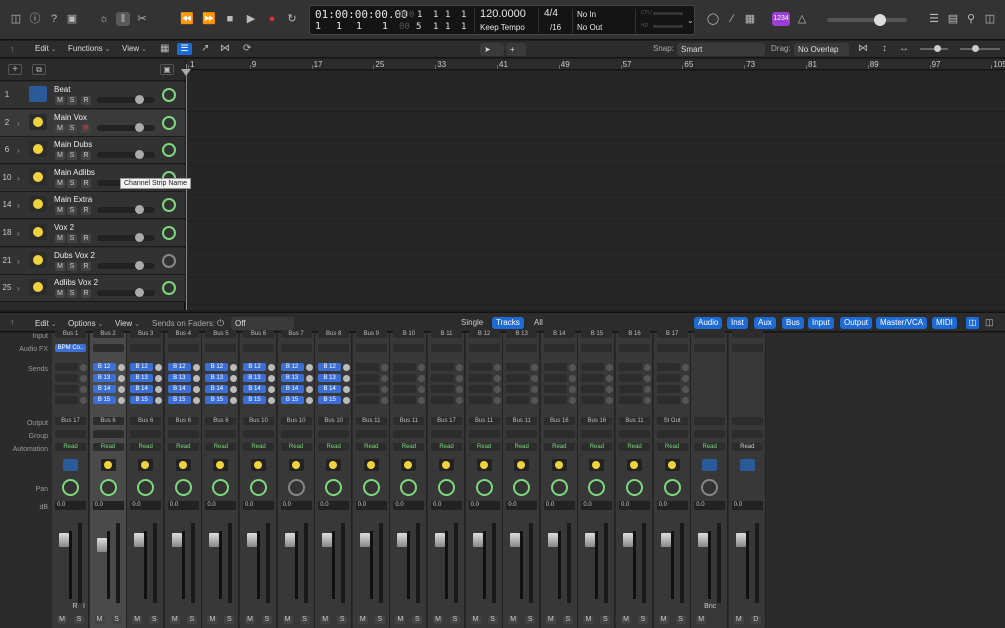 The width and height of the screenshot is (1005, 628). What do you see at coordinates (146, 421) in the screenshot?
I see `output-slot: Bus 6` at bounding box center [146, 421].